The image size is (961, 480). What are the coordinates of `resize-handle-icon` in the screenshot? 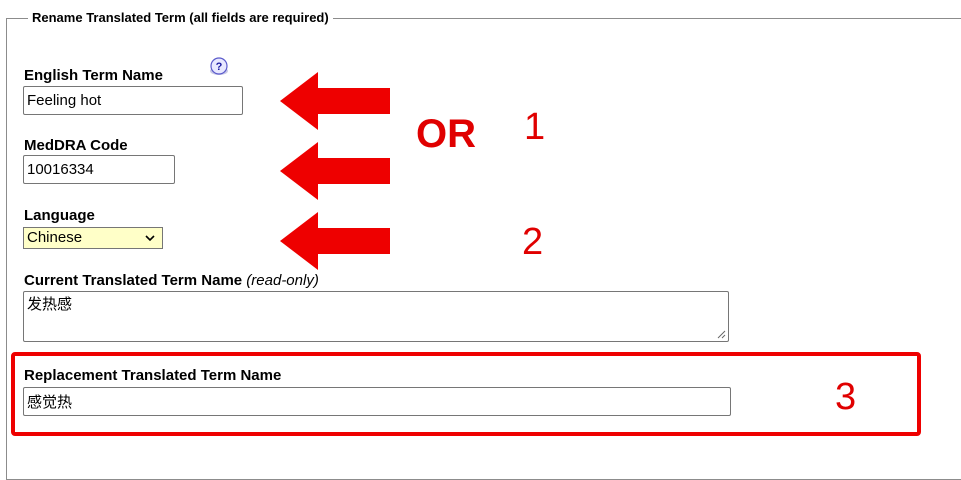 It's located at (721, 334).